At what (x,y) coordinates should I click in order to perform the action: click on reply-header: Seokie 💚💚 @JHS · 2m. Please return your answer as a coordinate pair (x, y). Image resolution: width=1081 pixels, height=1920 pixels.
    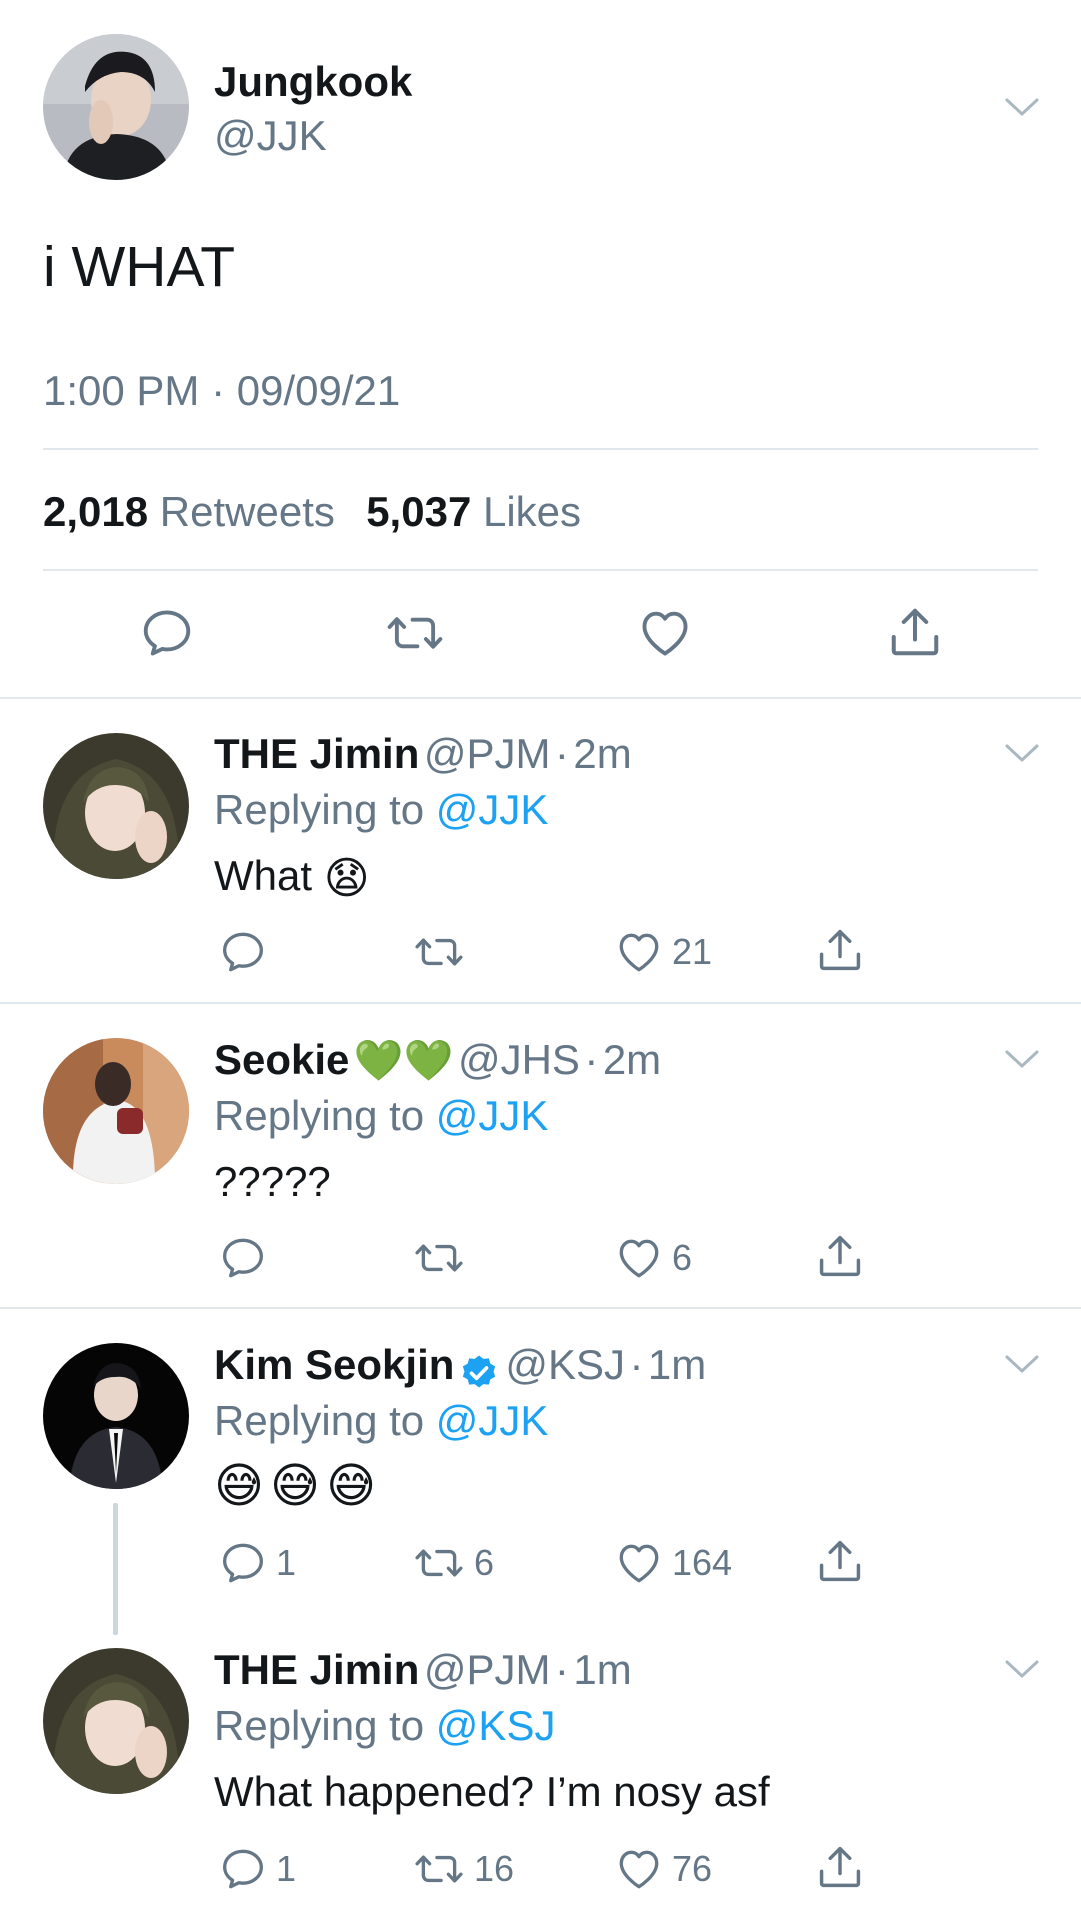
    Looking at the image, I should click on (437, 1060).